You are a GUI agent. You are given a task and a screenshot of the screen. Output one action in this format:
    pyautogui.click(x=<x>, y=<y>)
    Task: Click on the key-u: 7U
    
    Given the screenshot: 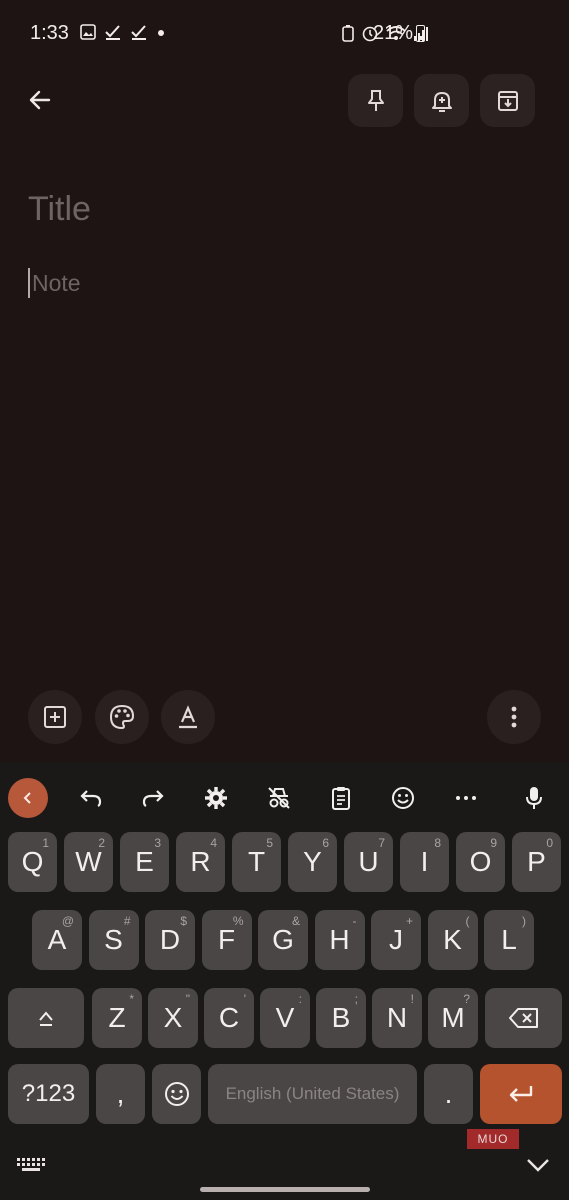 What is the action you would take?
    pyautogui.click(x=368, y=862)
    